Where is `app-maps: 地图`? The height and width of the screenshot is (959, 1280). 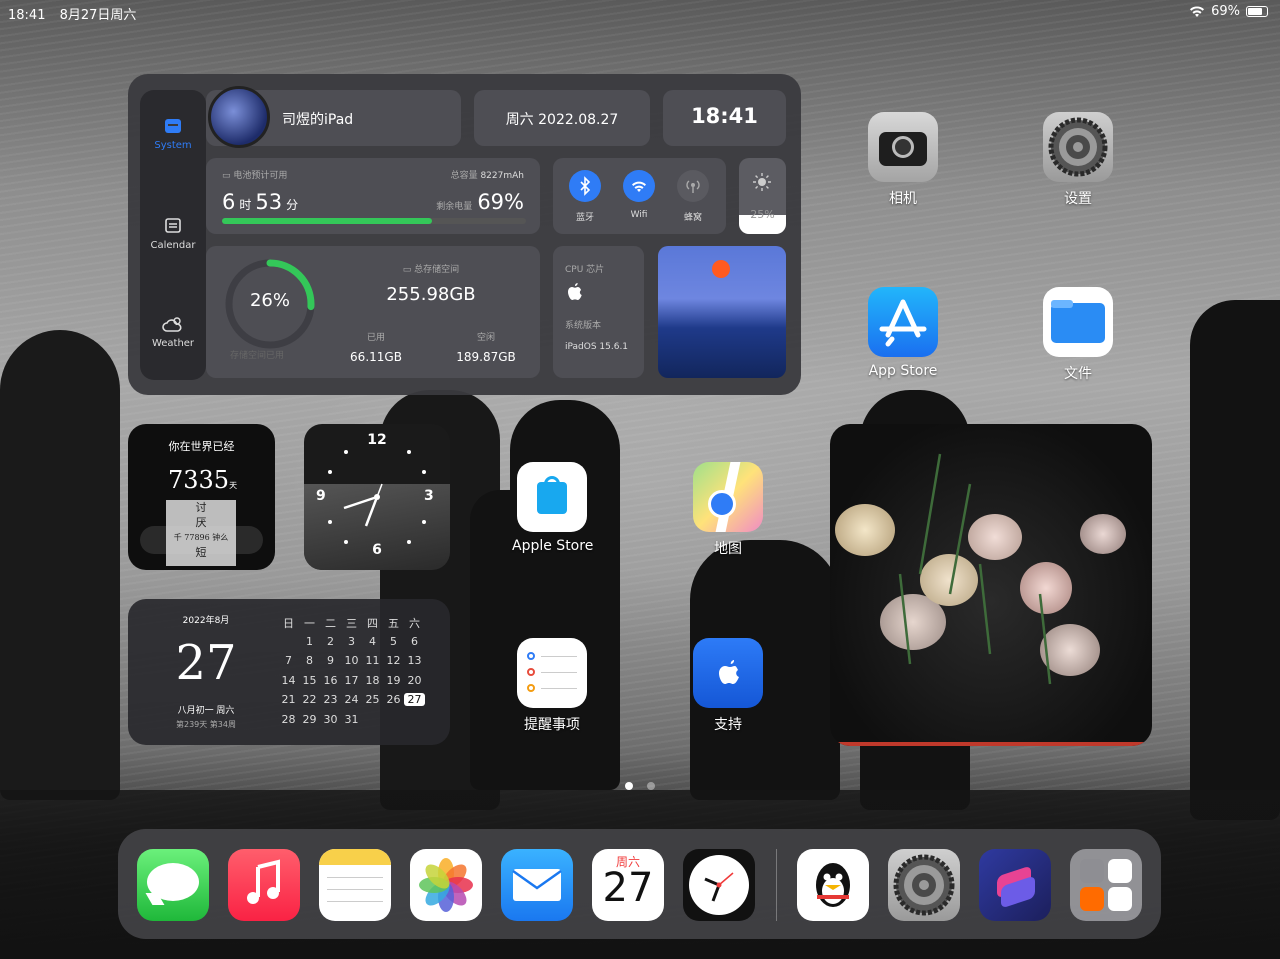
app-maps: 地图 is located at coordinates (728, 510).